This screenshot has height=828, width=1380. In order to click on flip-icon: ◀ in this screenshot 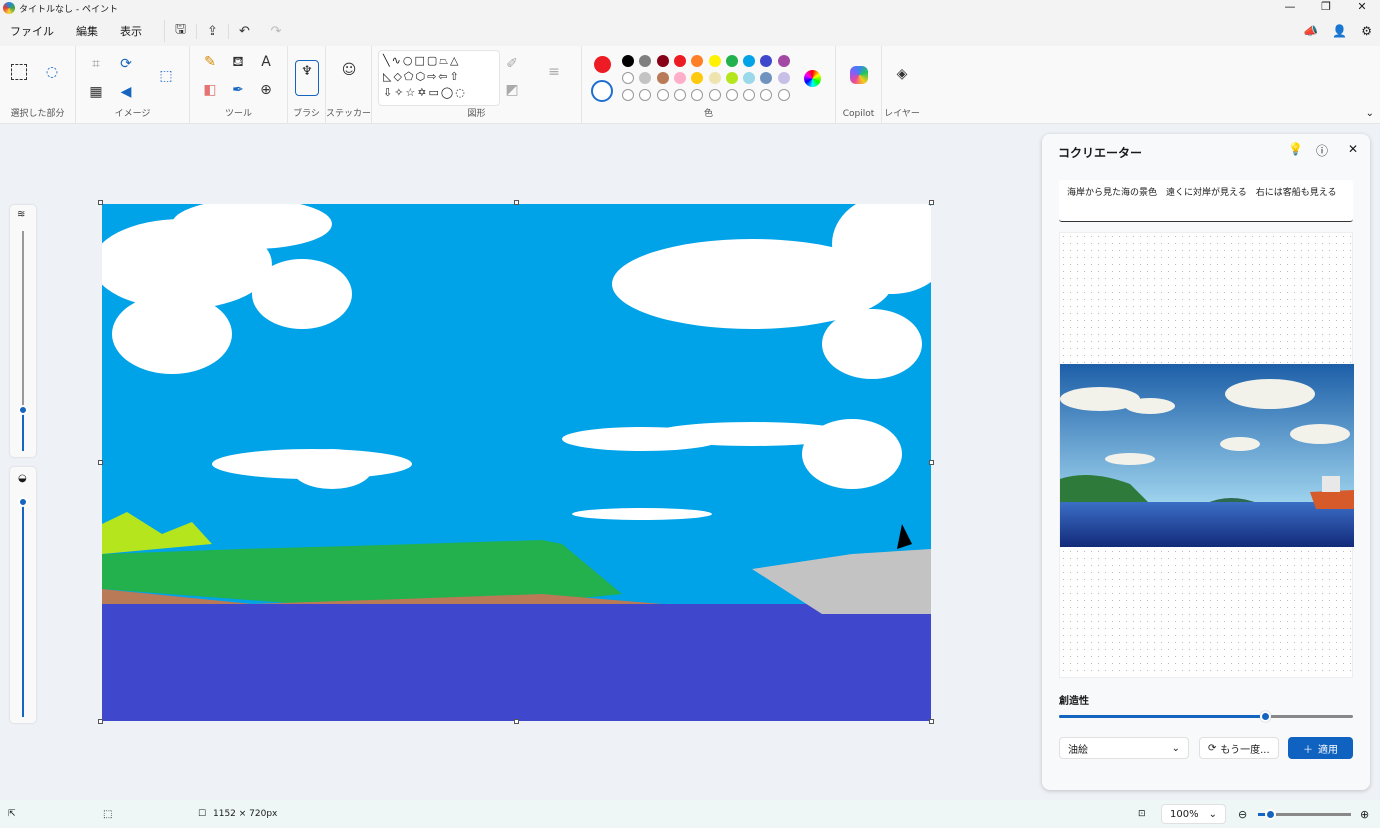, I will do `click(126, 92)`.